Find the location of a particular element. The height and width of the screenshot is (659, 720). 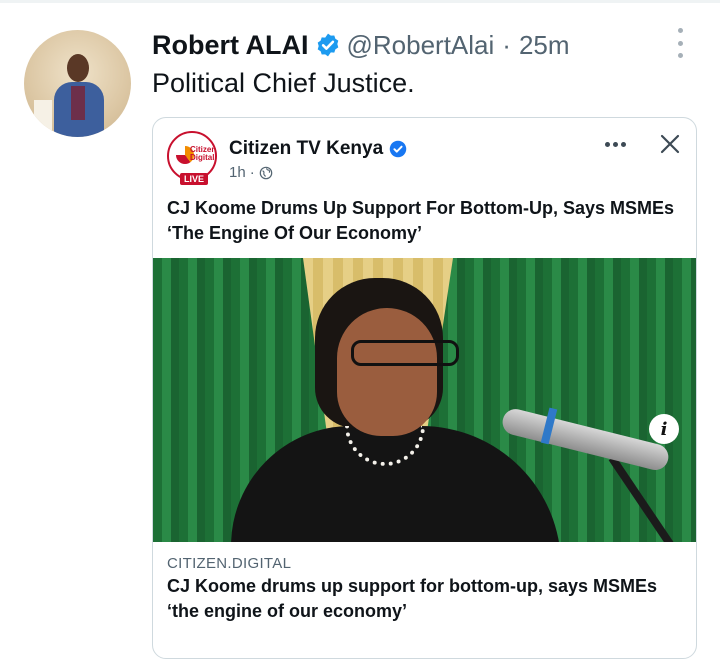

author-handle: @RobertAlai is located at coordinates (421, 45).